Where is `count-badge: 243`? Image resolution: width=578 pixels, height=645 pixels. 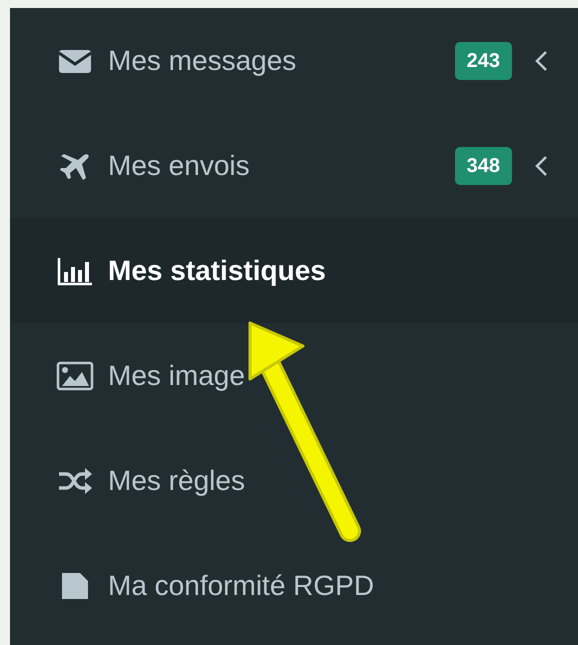
count-badge: 243 is located at coordinates (483, 61).